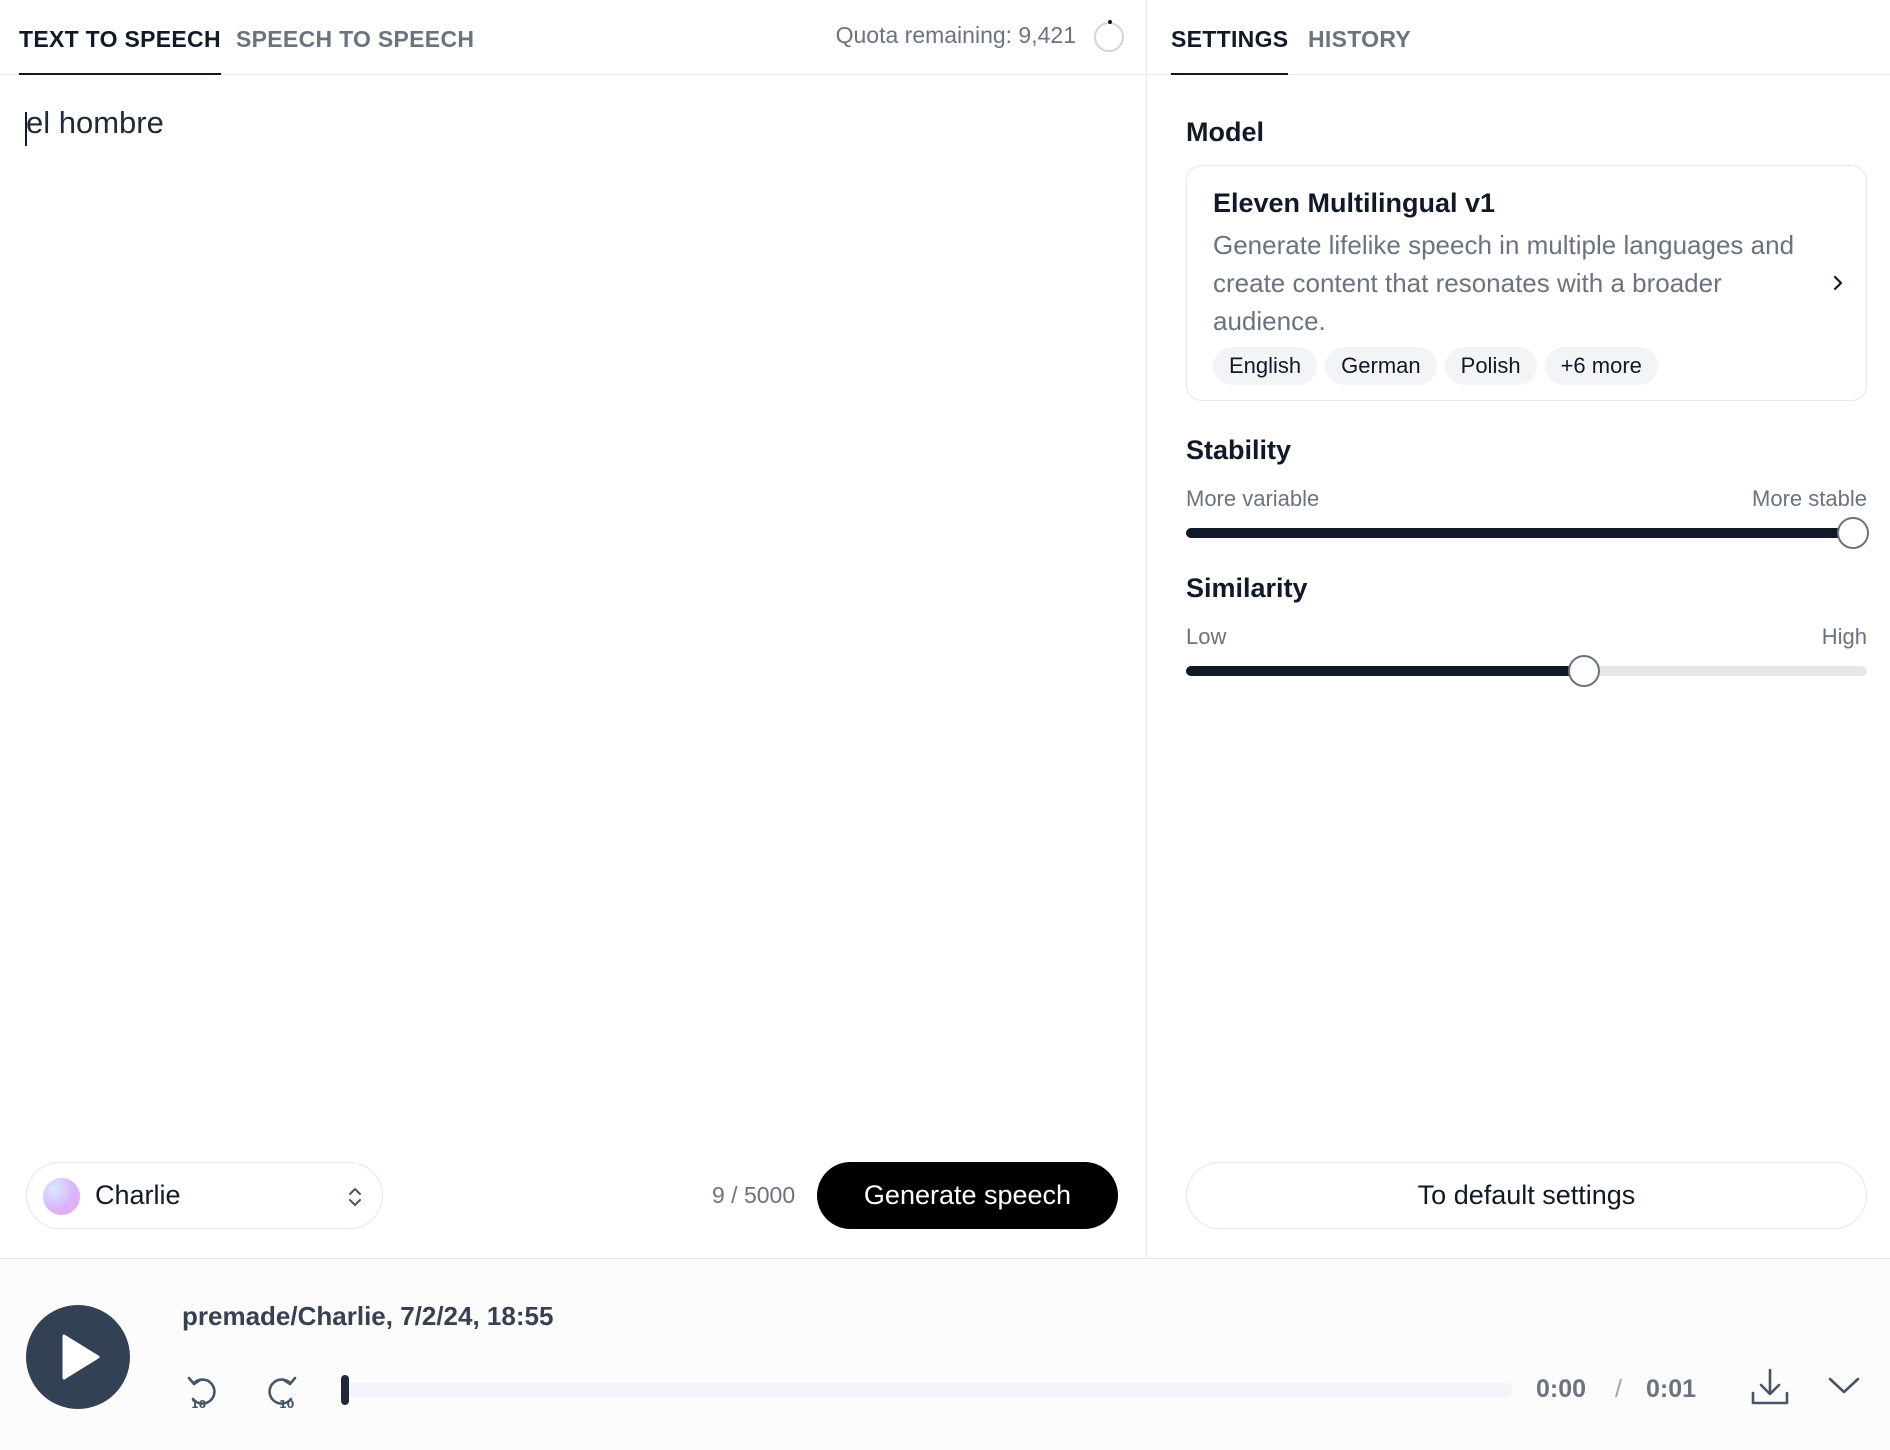 The image size is (1890, 1450). What do you see at coordinates (345, 1390) in the screenshot?
I see `playback-scrubber` at bounding box center [345, 1390].